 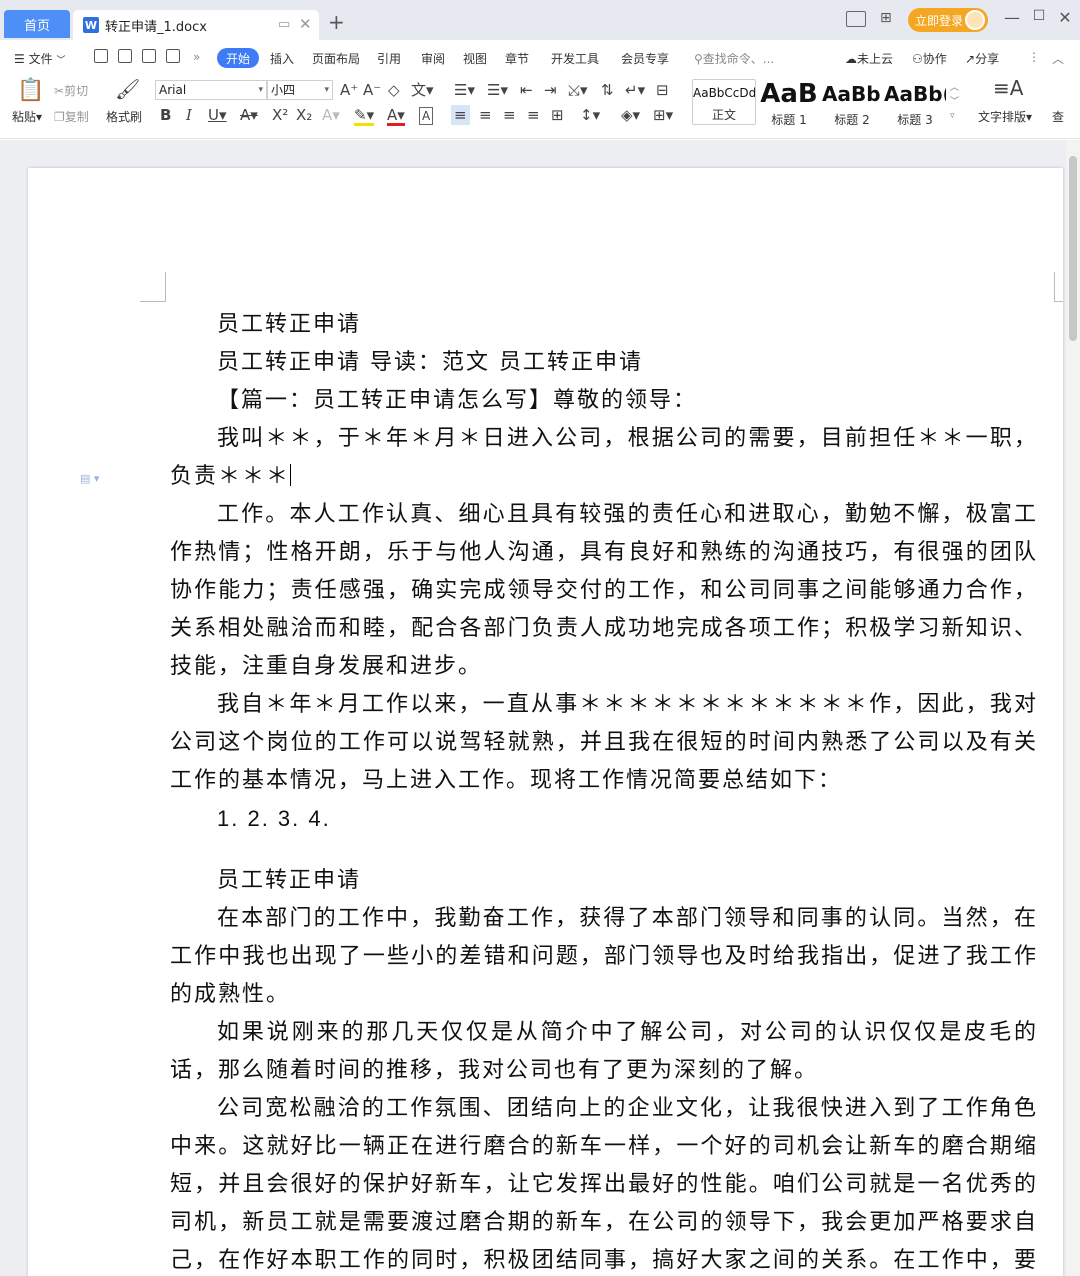 I want to click on scrollbar-thumb, so click(x=1073, y=248).